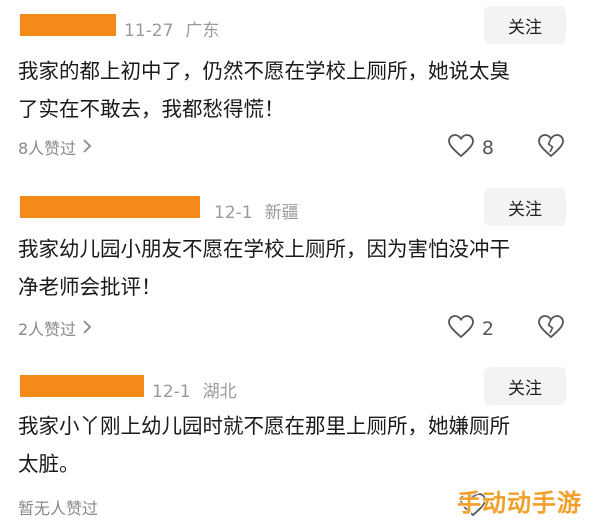 Image resolution: width=594 pixels, height=524 pixels. What do you see at coordinates (298, 445) in the screenshot?
I see `comment-text: 我家小丫刚上幼儿园时就不愿在那里上厕所，她嫌厕所 太脏。` at bounding box center [298, 445].